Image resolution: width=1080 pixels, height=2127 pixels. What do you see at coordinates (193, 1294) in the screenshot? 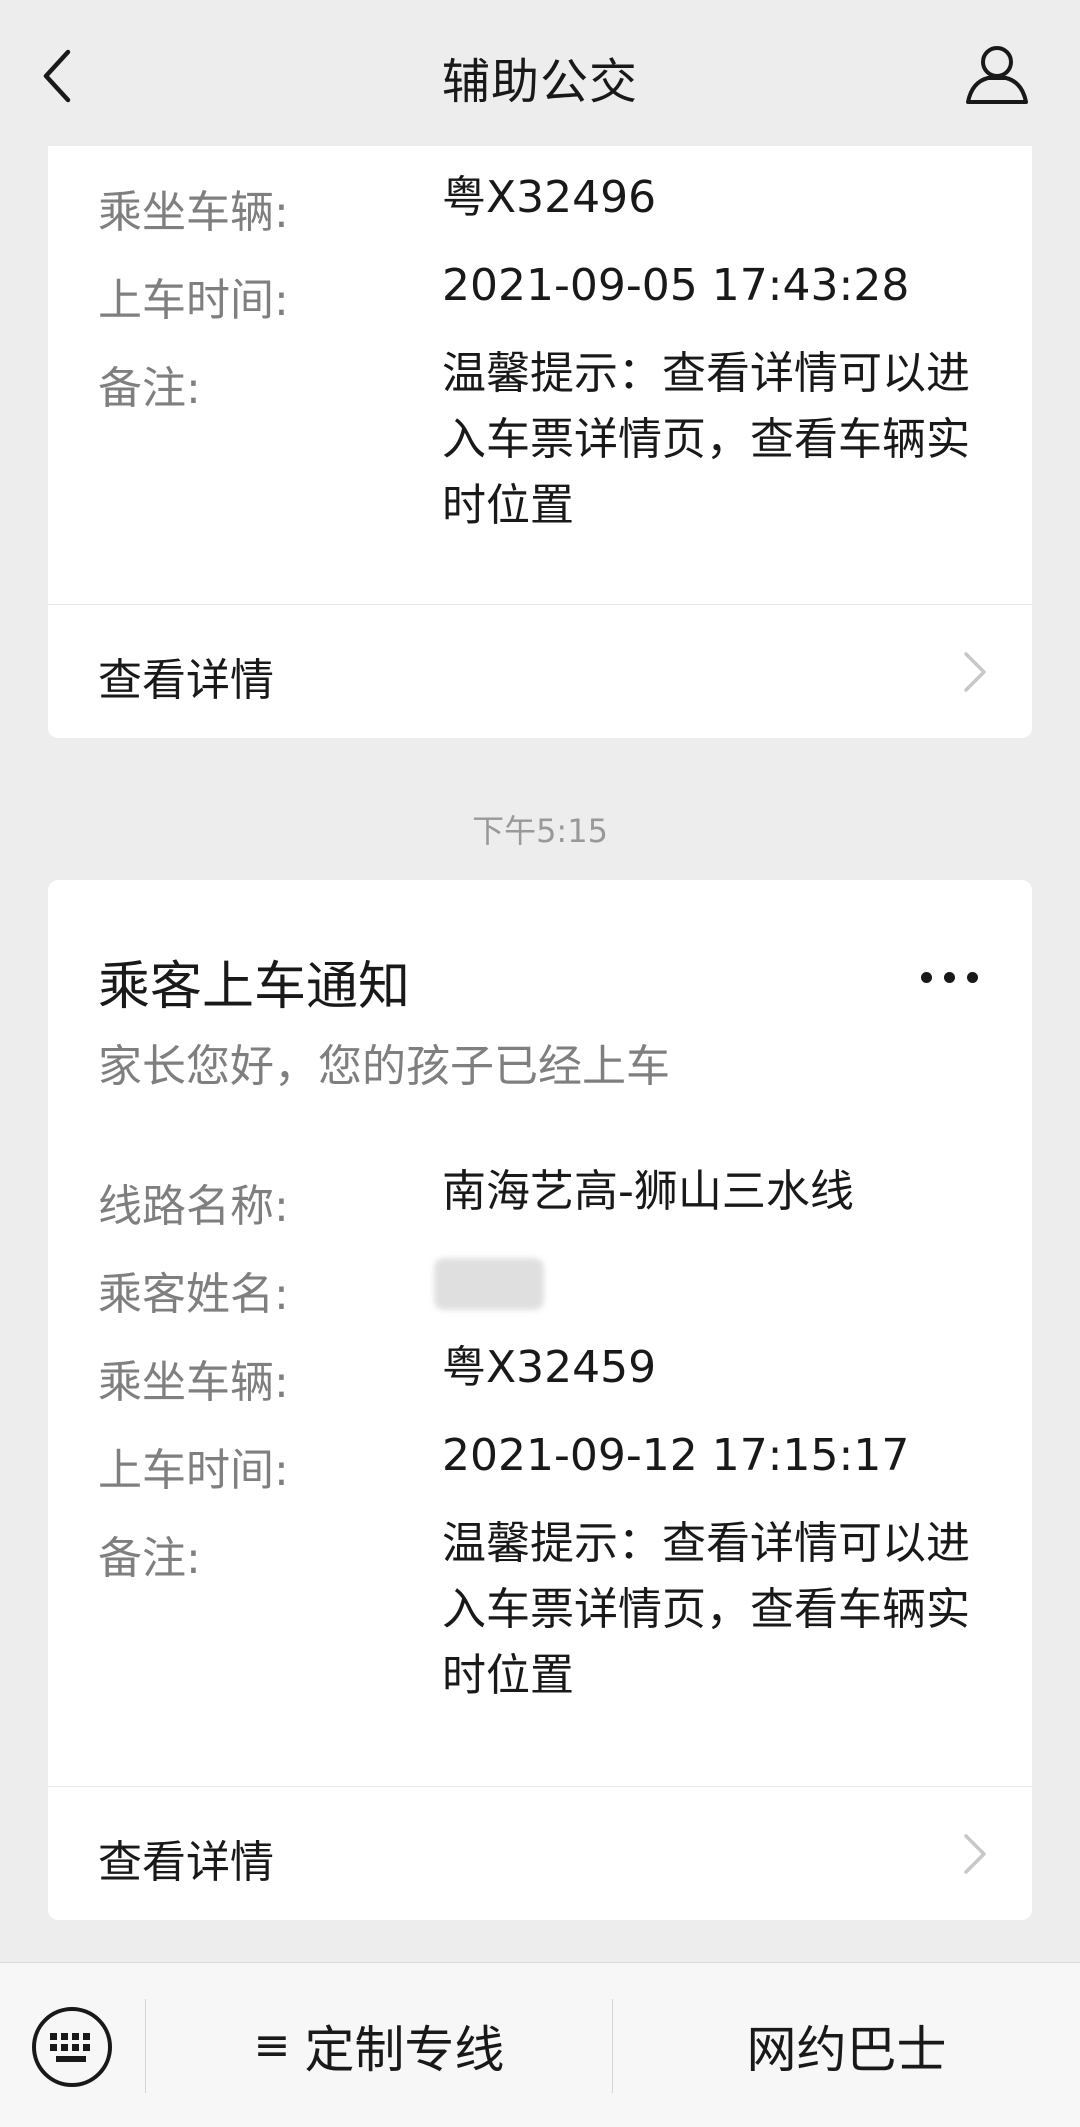
I see `passenger-label: 乘客姓名:` at bounding box center [193, 1294].